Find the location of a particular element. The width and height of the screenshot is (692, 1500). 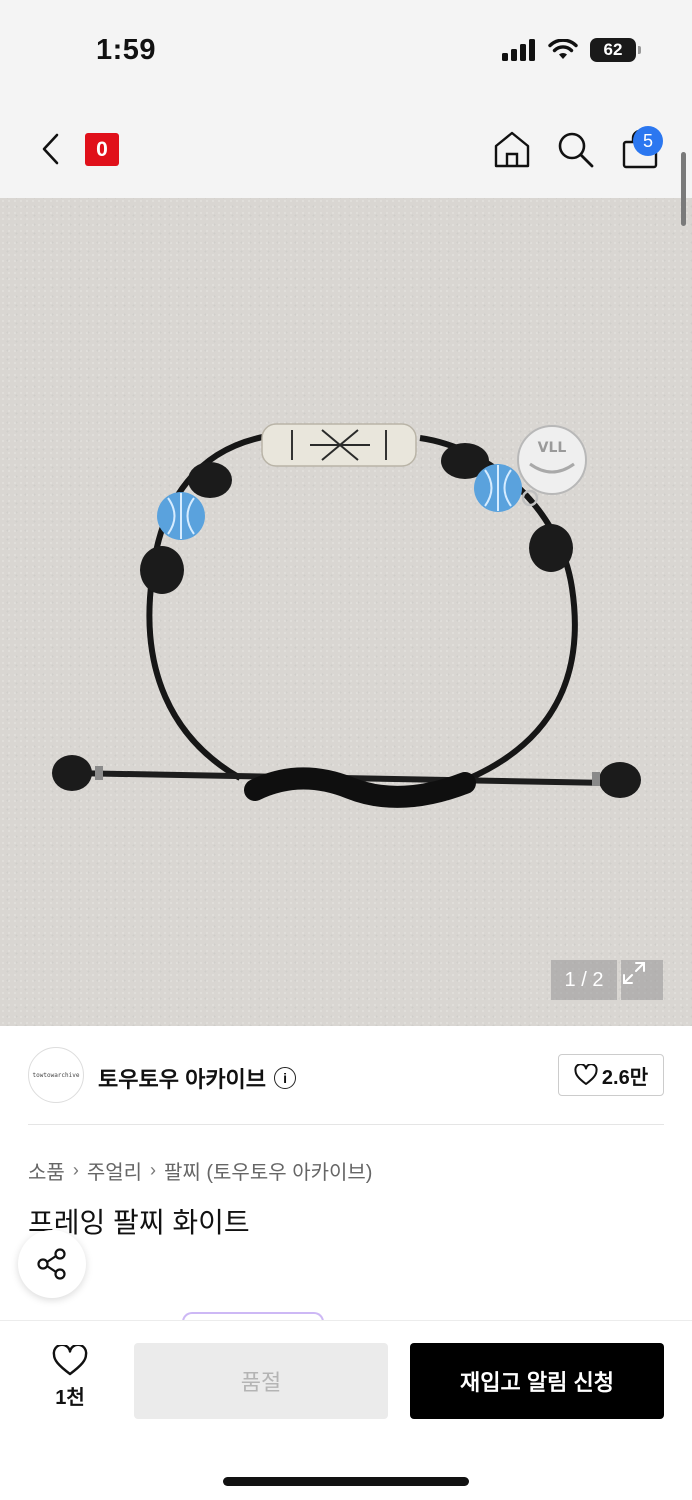

home-icon is located at coordinates (512, 149).